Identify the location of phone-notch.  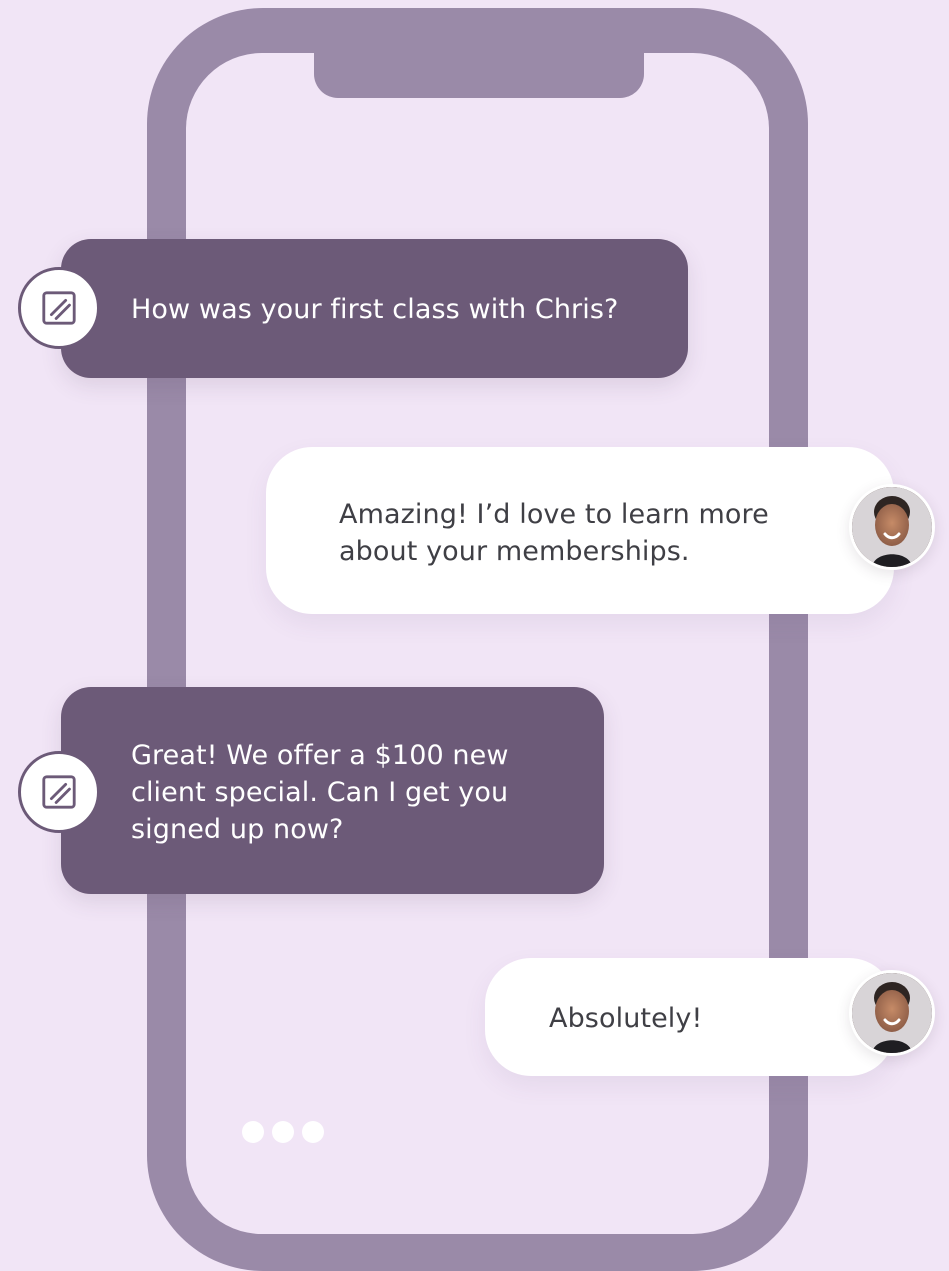
(479, 75).